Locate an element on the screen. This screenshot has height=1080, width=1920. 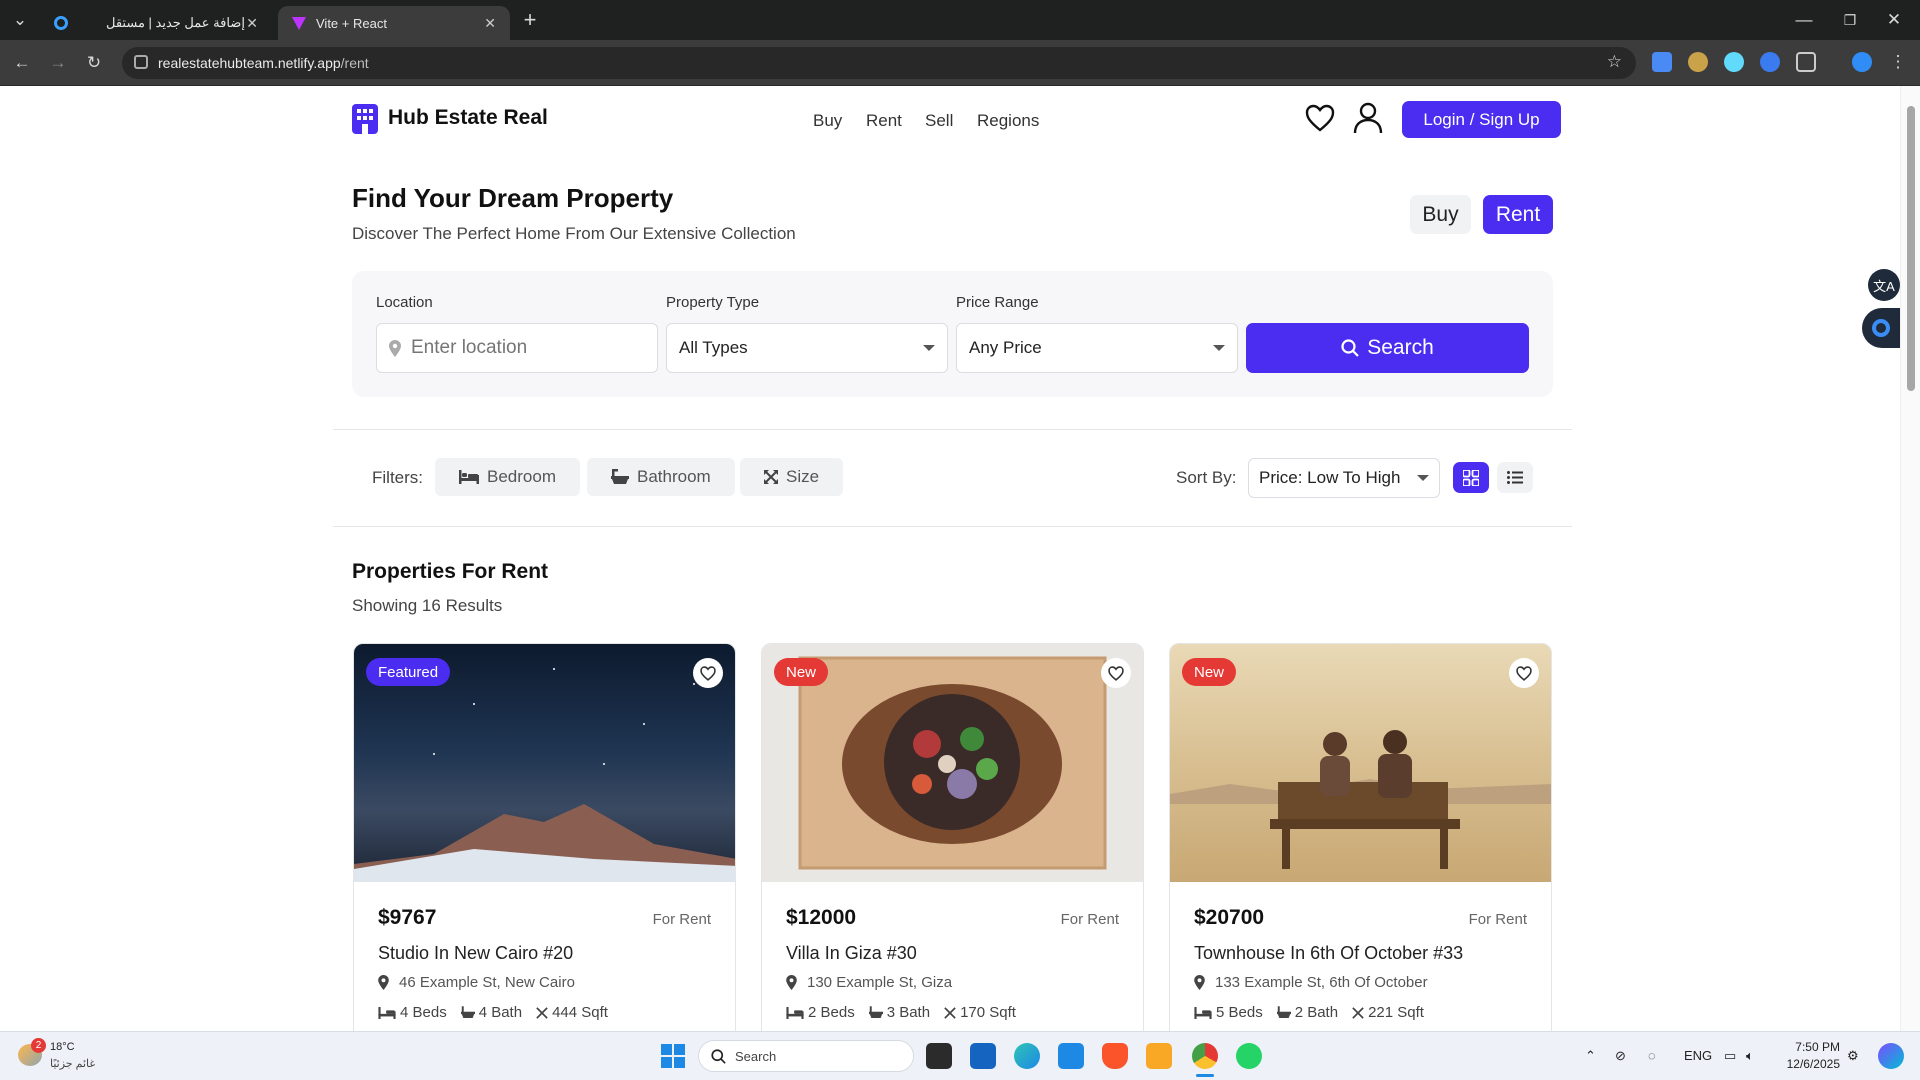
nav-buy: Buy is located at coordinates (827, 121).